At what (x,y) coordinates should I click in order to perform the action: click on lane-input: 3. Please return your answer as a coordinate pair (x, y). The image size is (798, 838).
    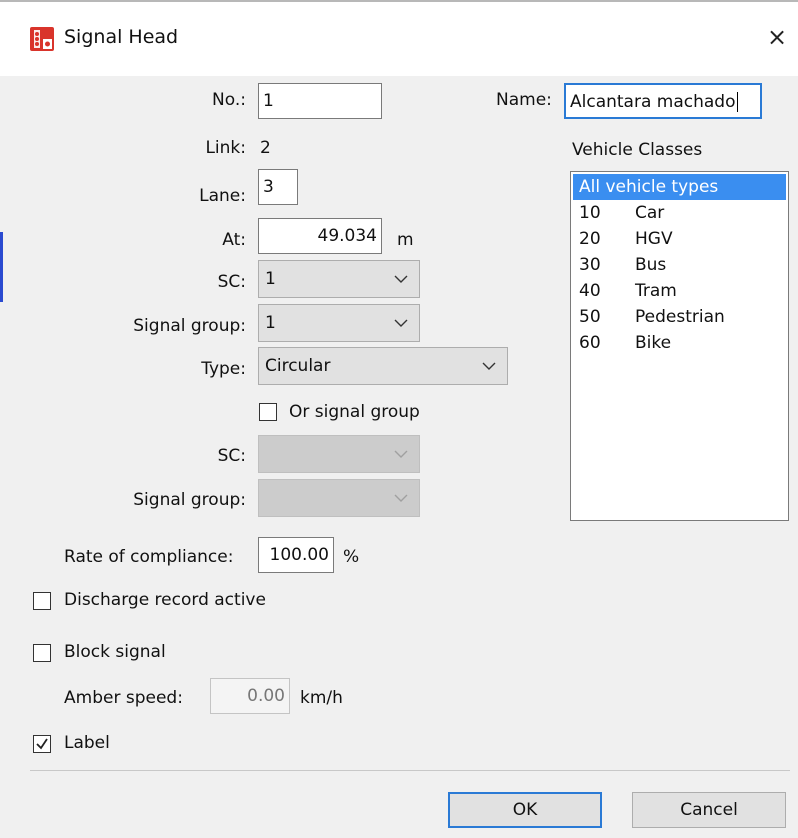
    Looking at the image, I should click on (278, 187).